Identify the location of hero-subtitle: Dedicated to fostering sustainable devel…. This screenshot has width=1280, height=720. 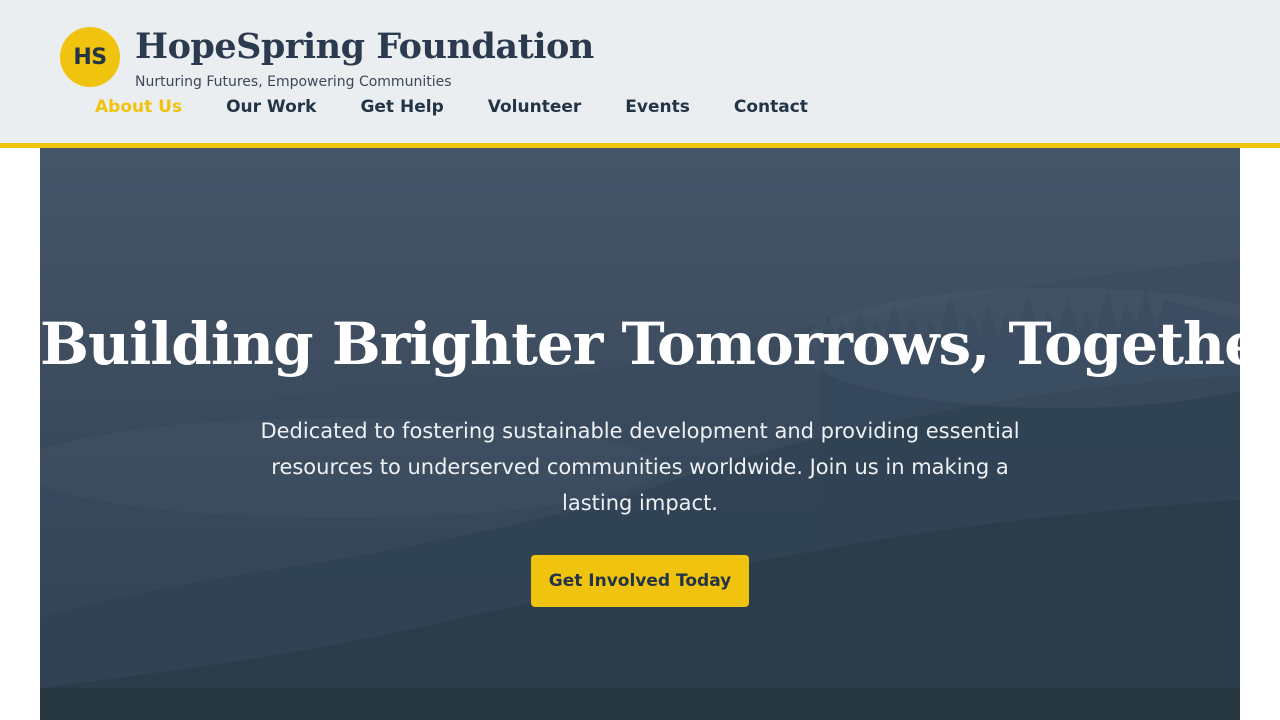
(640, 467).